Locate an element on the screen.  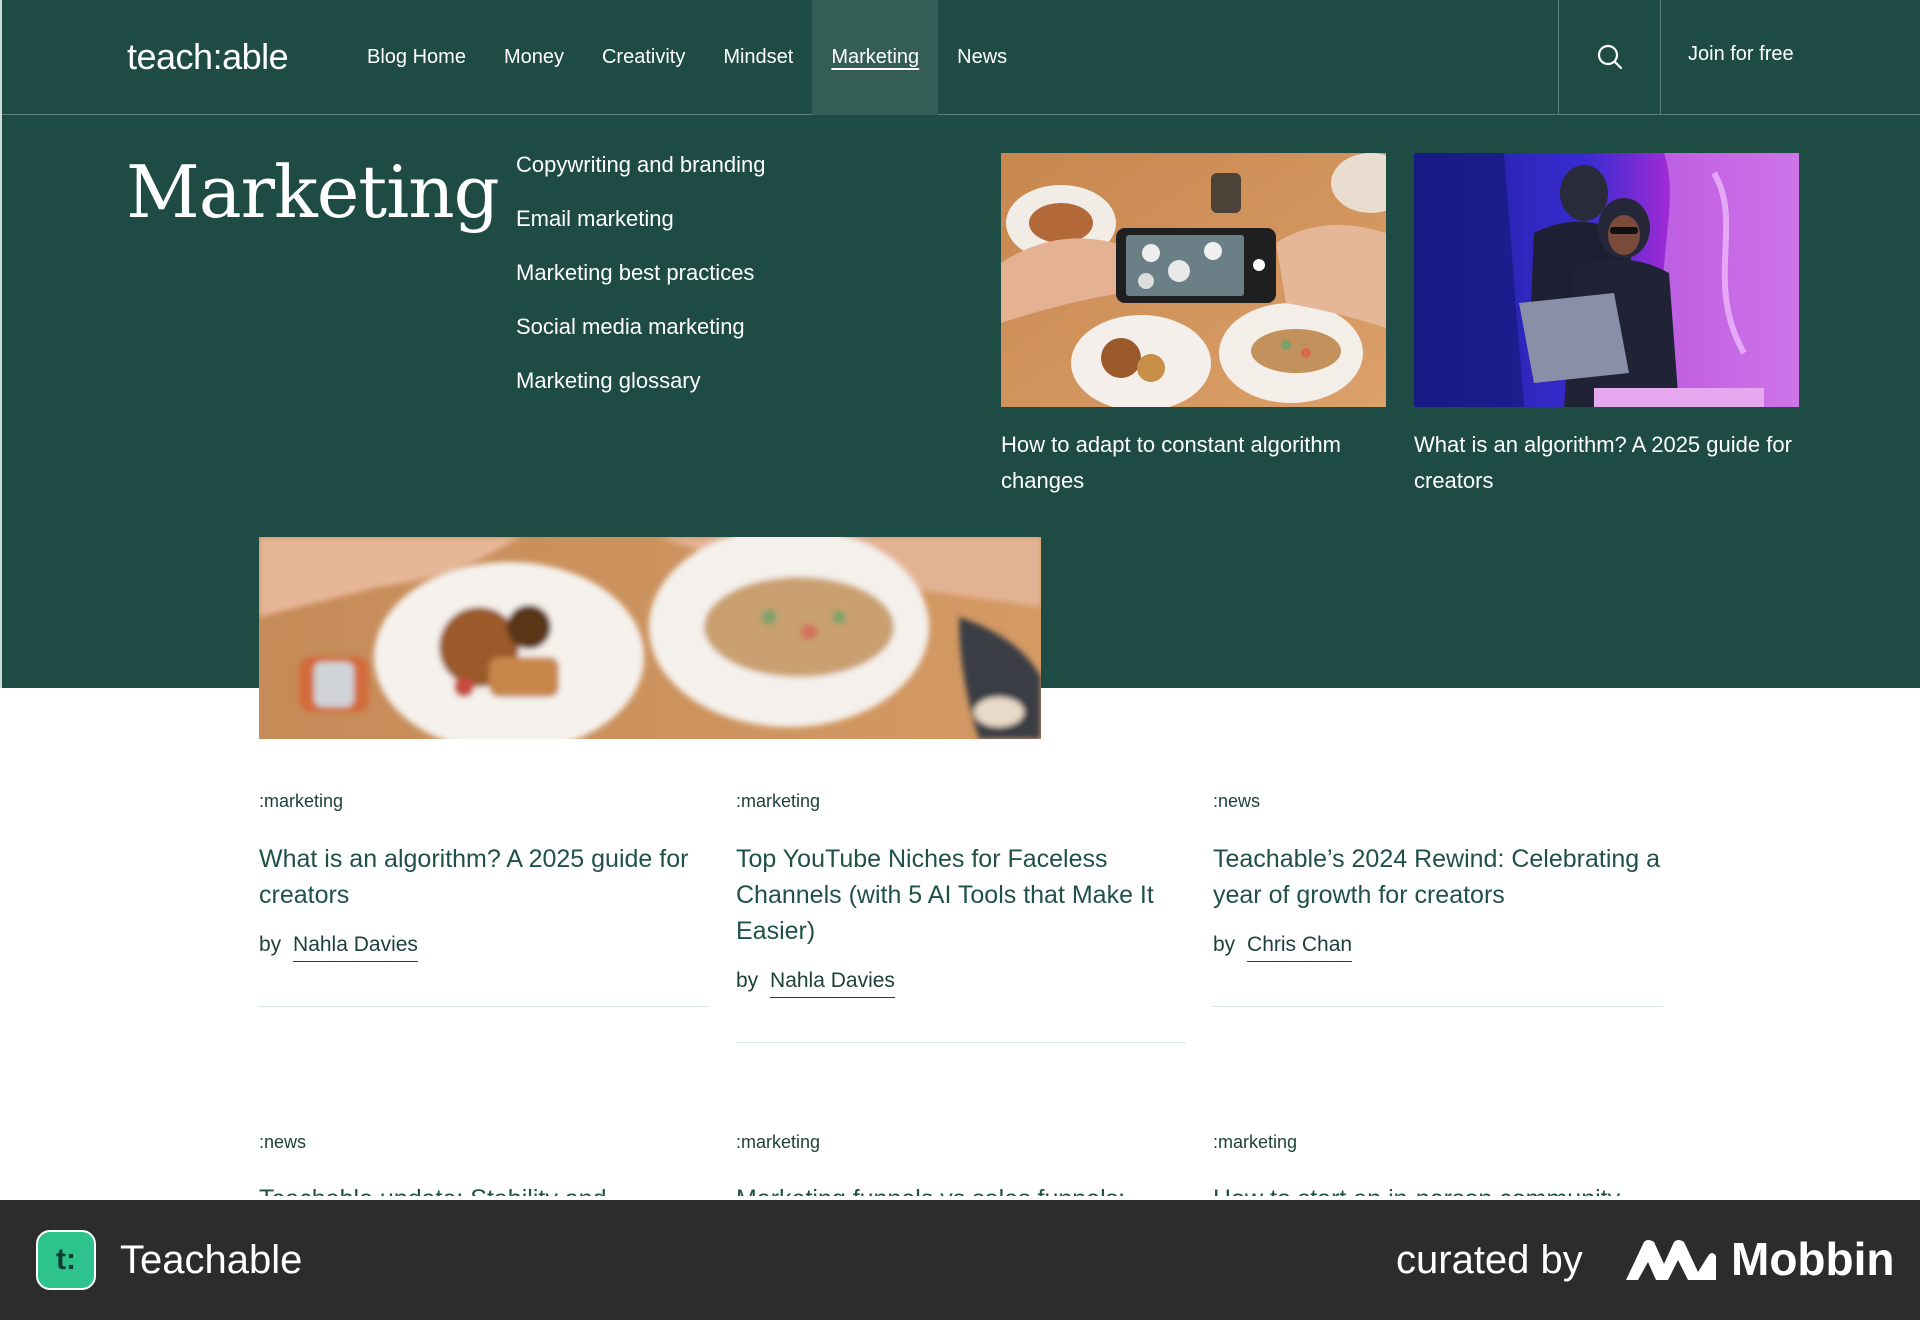
submenu-best-practices: Marketing best practices is located at coordinates (641, 287).